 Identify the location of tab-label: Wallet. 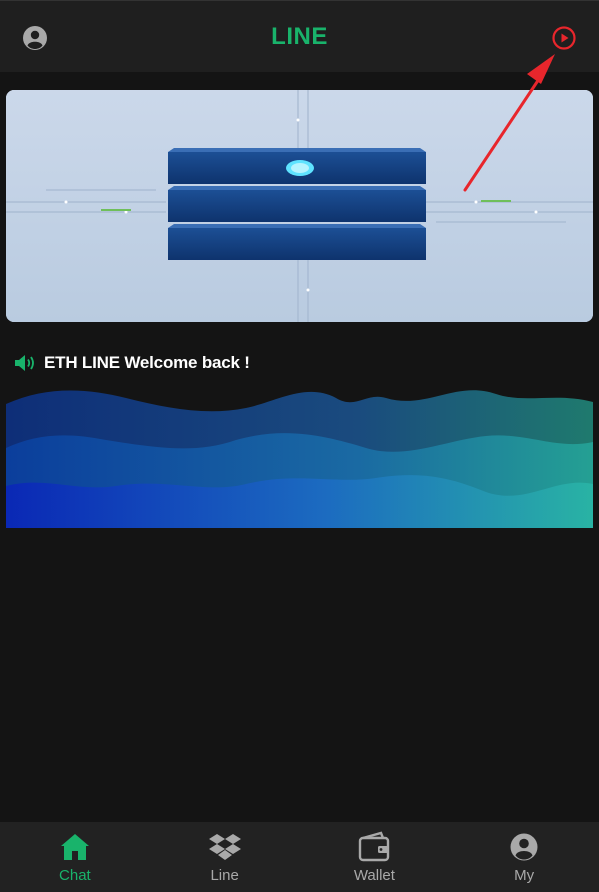
(374, 875).